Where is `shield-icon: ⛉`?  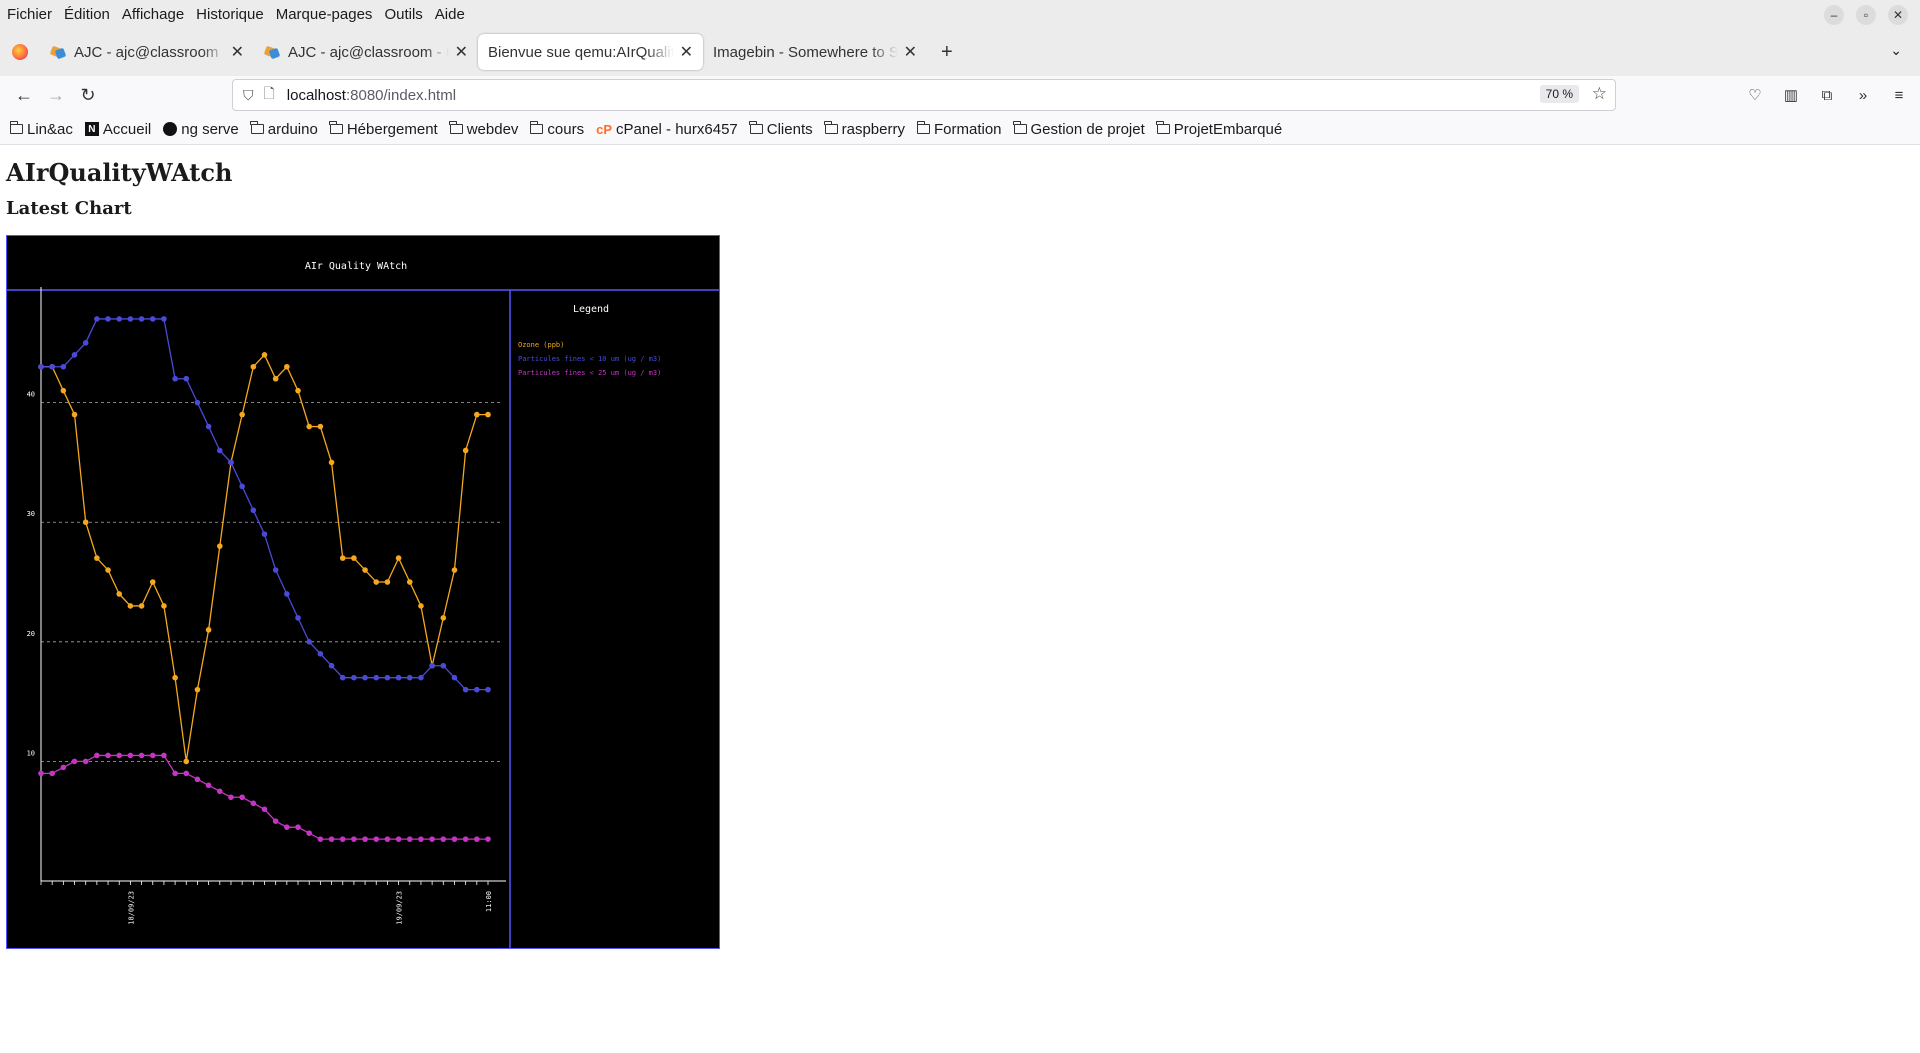
shield-icon: ⛉ is located at coordinates (248, 95).